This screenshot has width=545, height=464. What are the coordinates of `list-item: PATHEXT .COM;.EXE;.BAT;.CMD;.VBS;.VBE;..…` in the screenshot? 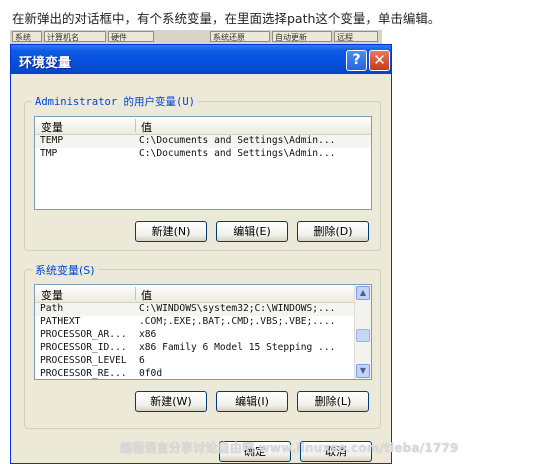 It's located at (203, 322).